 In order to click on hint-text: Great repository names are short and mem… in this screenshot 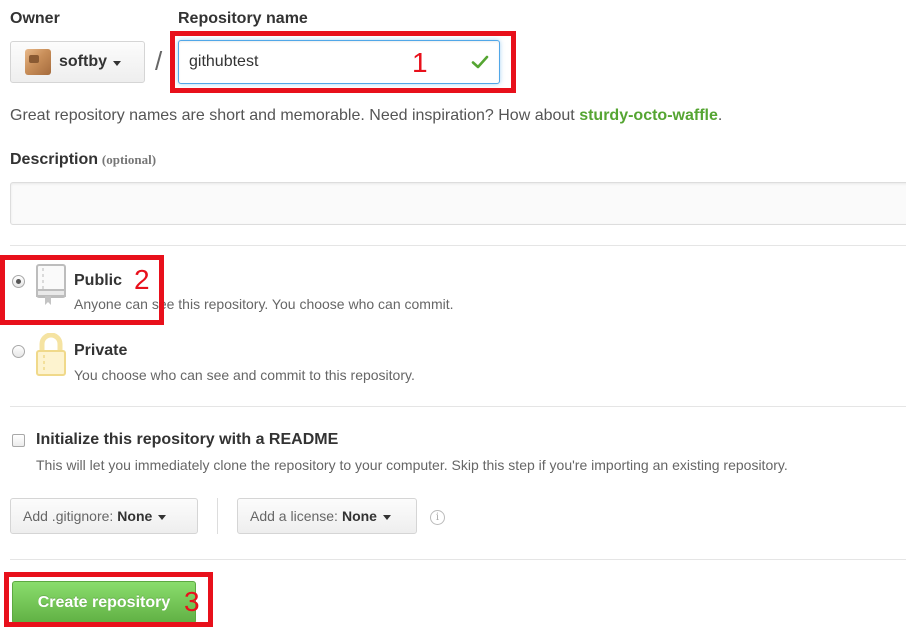, I will do `click(295, 115)`.